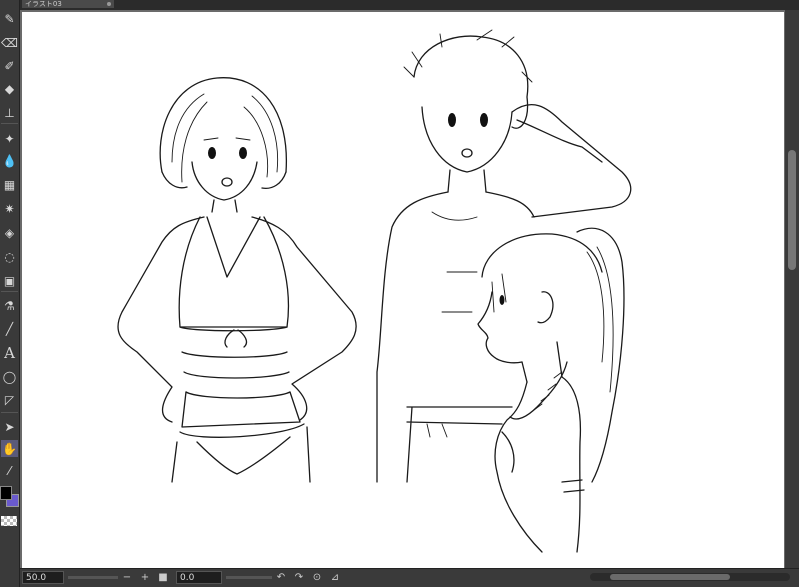 This screenshot has width=799, height=587. I want to click on document-tab-bar: イラスト03, so click(409, 5).